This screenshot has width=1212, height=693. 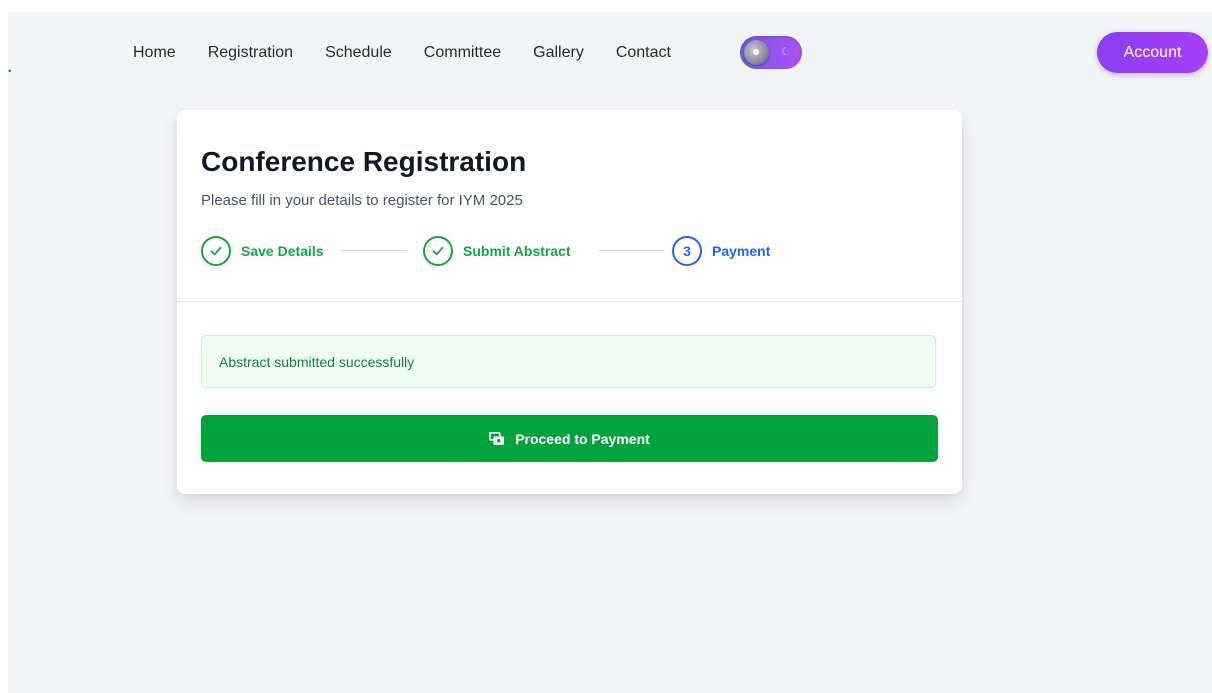 I want to click on step-number: 3, so click(x=687, y=251).